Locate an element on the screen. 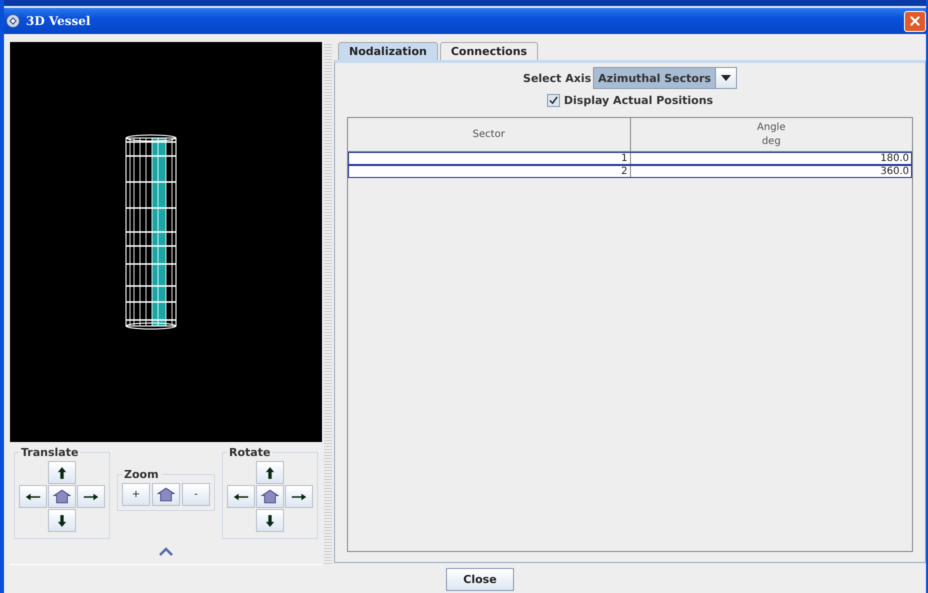  checkbox-label: Display Actual Positions is located at coordinates (639, 100).